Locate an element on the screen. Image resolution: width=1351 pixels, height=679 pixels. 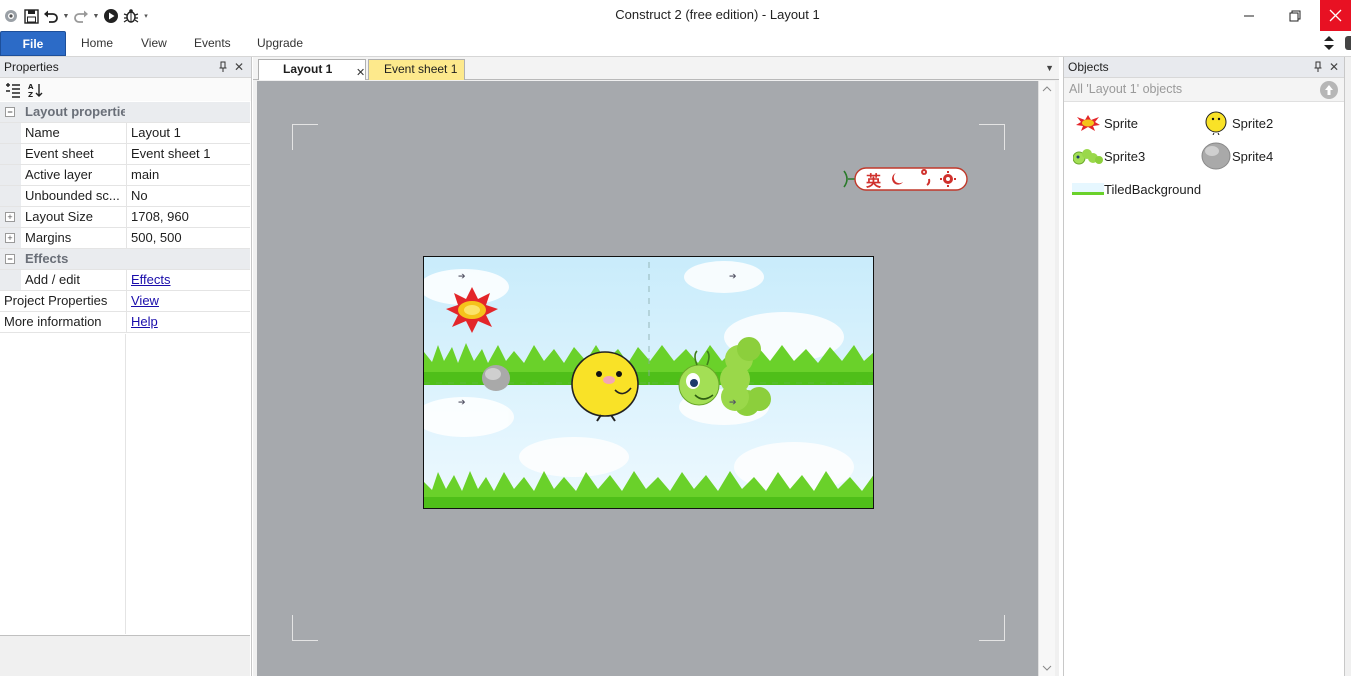
tab-view: View is located at coordinates (154, 43).